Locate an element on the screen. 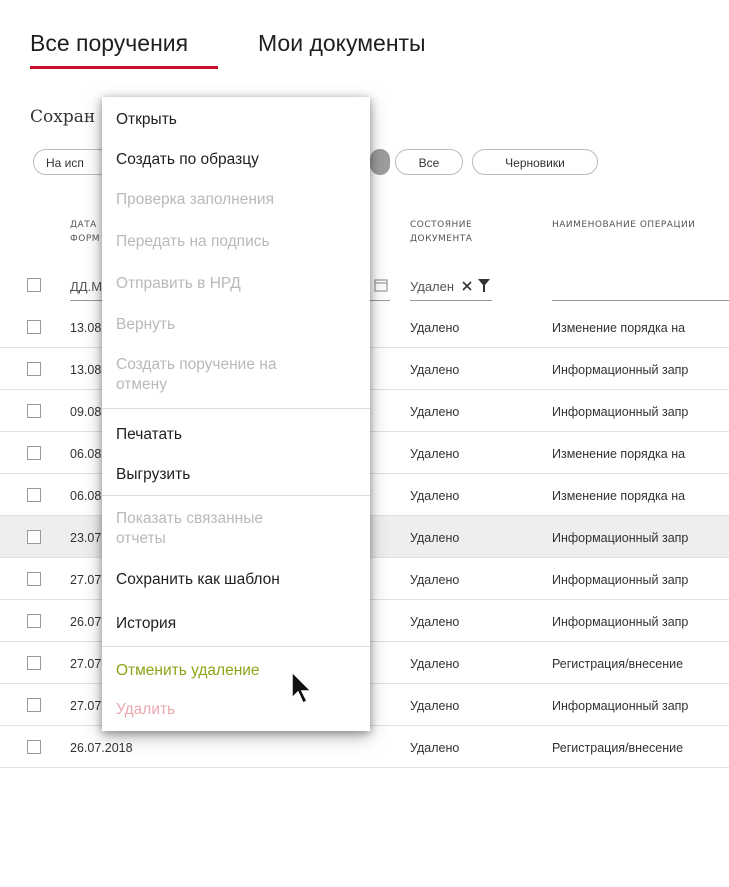 The image size is (729, 887). row-date: 09.08 is located at coordinates (86, 412).